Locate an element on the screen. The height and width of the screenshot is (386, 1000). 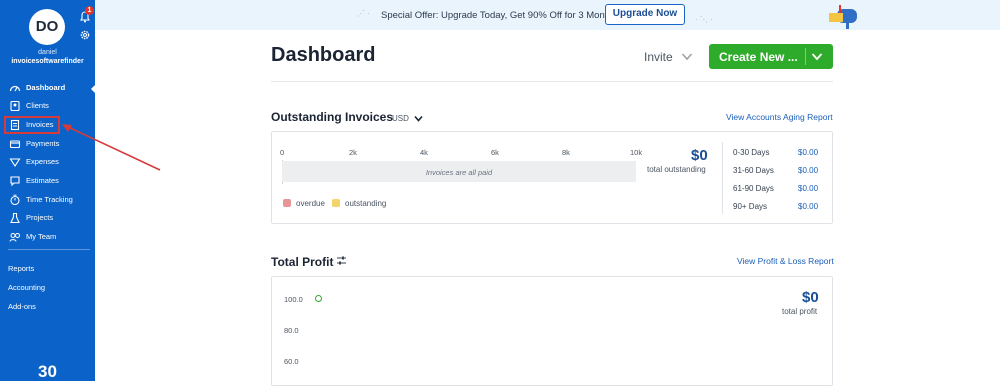
sidebar-item-label: Dashboard is located at coordinates (46, 87).